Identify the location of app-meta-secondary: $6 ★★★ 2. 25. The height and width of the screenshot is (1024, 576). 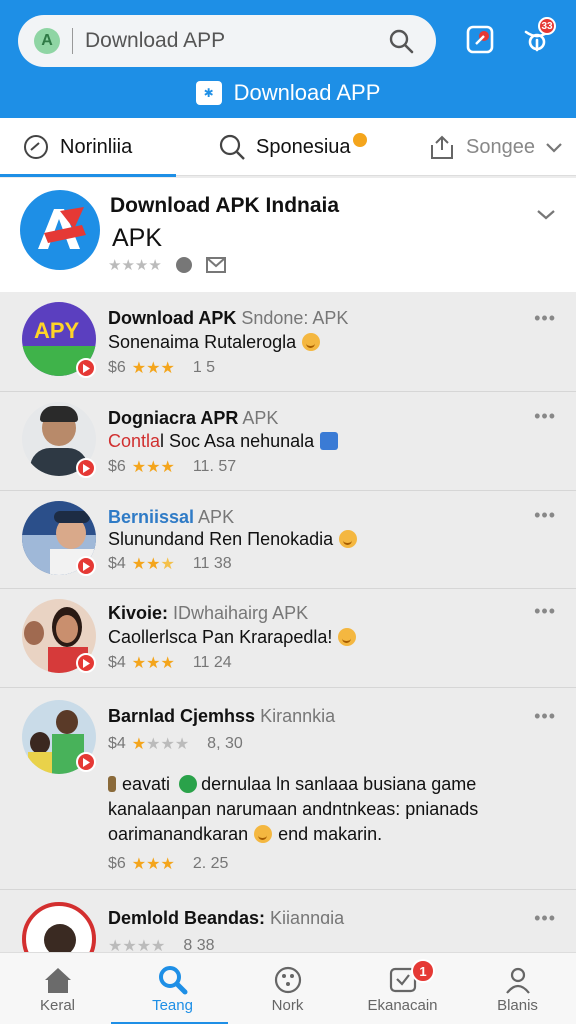
(168, 864).